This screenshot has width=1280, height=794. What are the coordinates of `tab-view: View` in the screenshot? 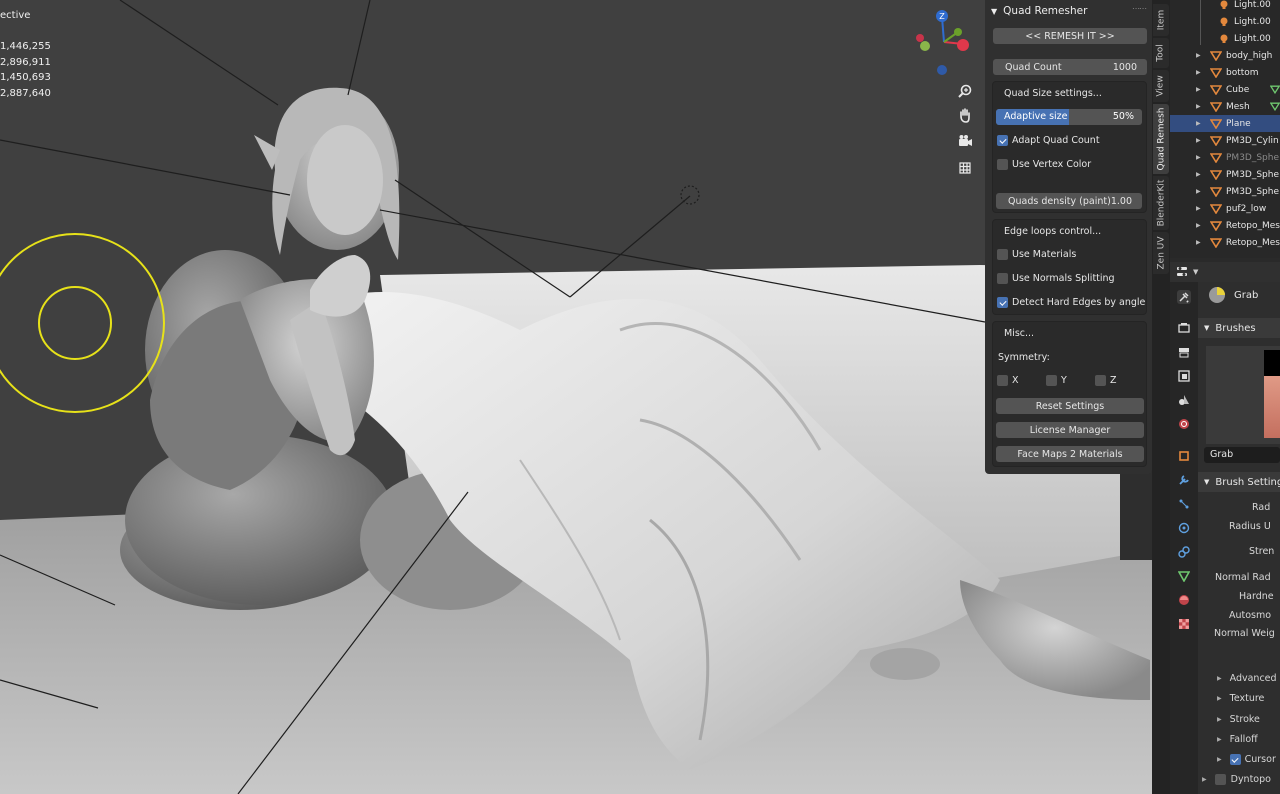 It's located at (1161, 86).